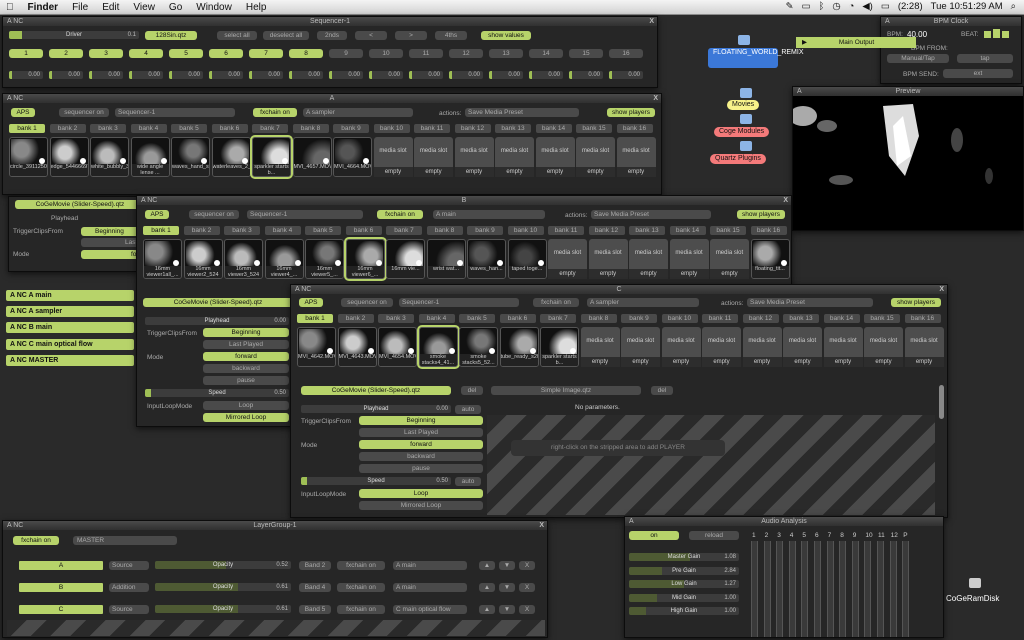  What do you see at coordinates (421, 420) in the screenshot?
I see `trigger-beginning-button: Beginning` at bounding box center [421, 420].